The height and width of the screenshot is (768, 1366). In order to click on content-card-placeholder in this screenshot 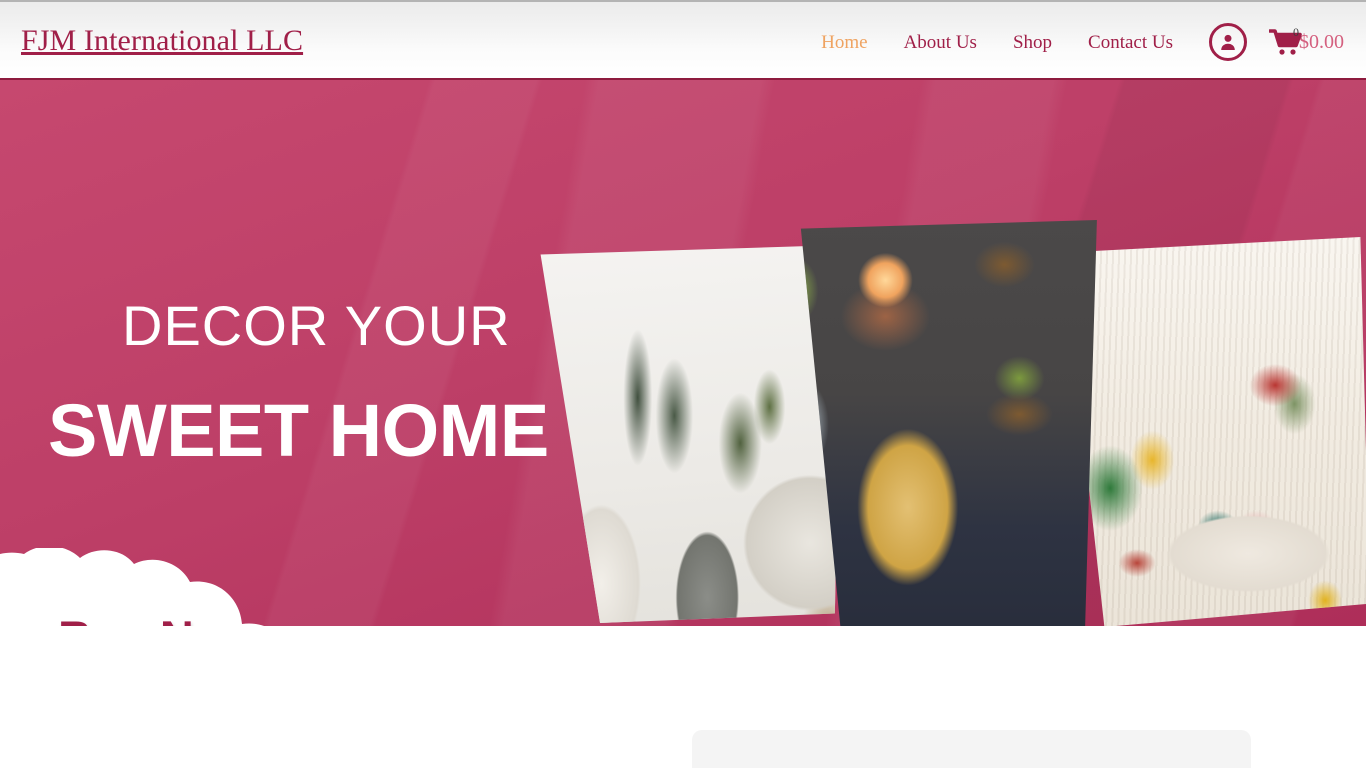, I will do `click(971, 749)`.